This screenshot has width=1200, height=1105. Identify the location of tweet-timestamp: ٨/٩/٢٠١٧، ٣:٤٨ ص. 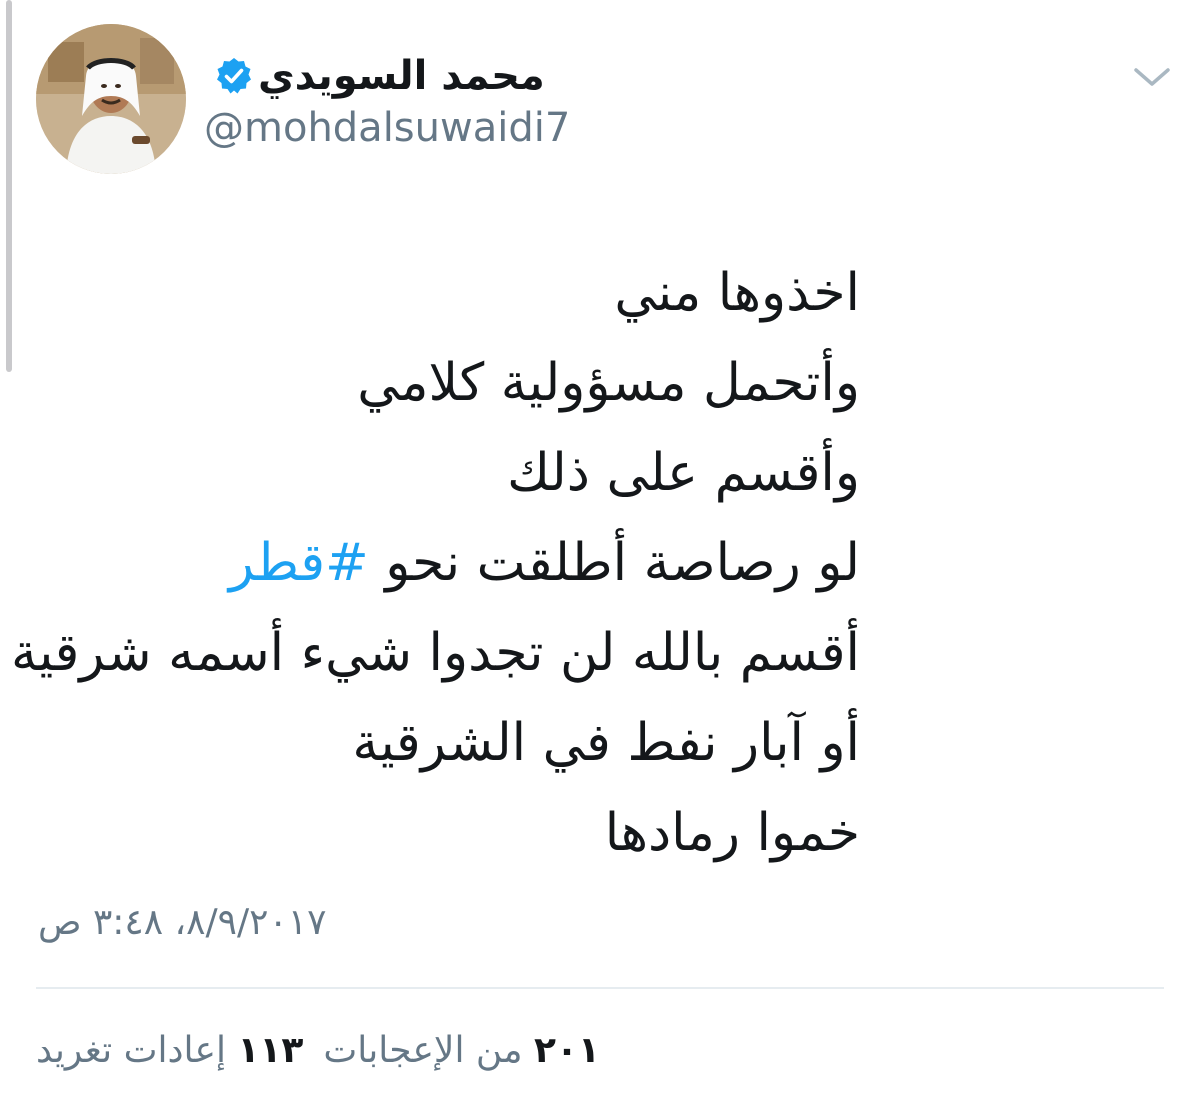
(182, 922).